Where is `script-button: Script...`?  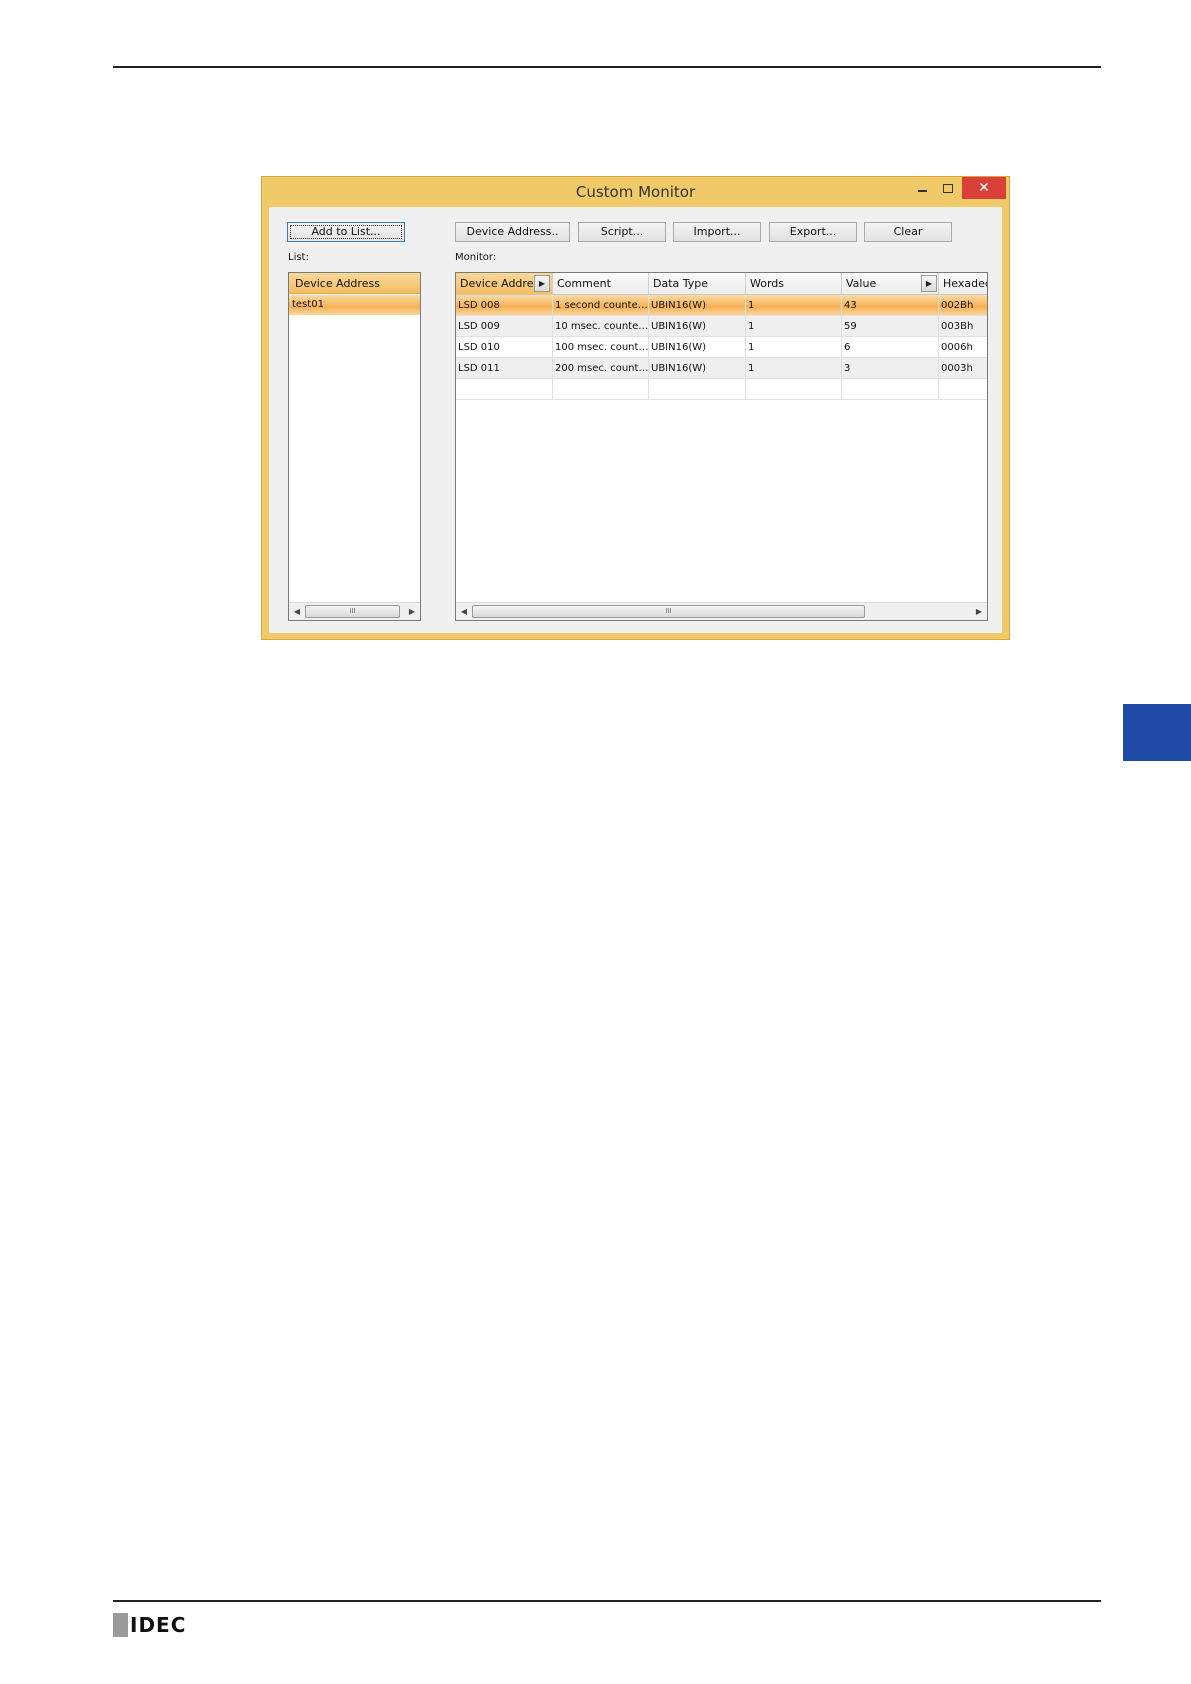
script-button: Script... is located at coordinates (622, 232).